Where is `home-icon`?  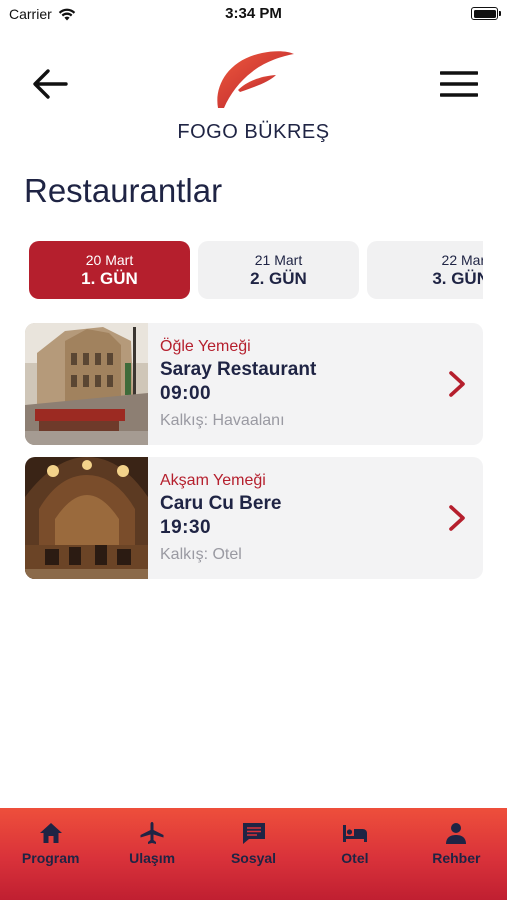 home-icon is located at coordinates (50, 833).